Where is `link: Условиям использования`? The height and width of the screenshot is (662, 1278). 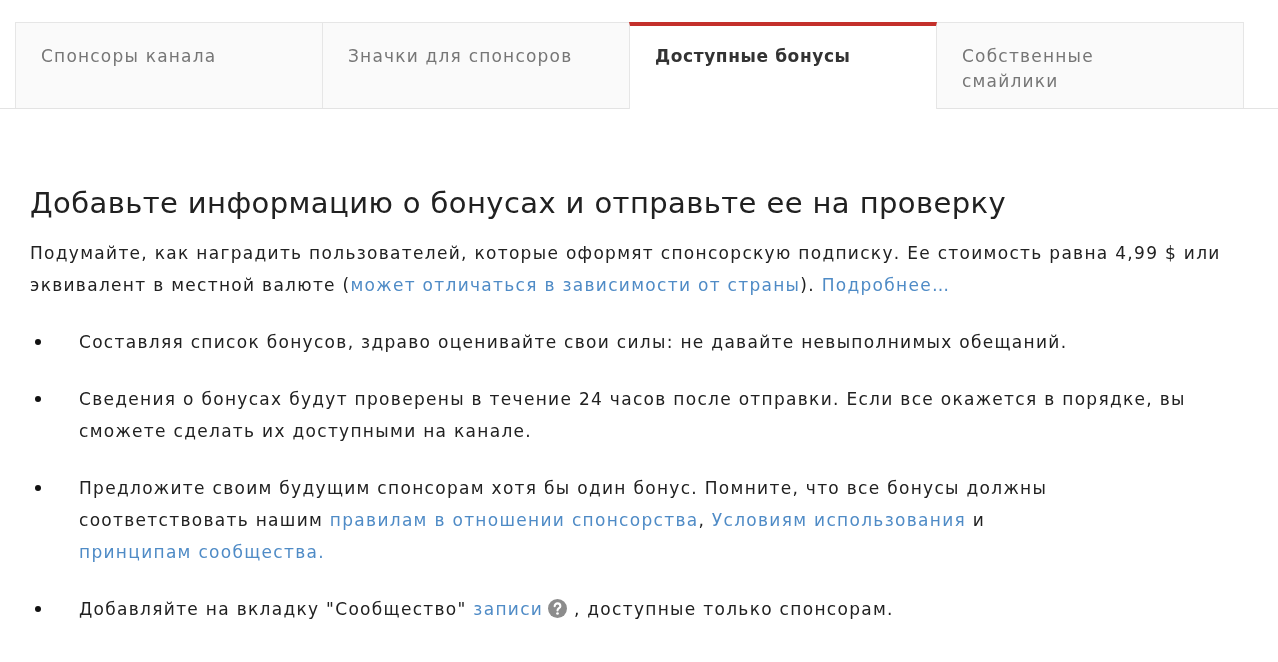 link: Условиям использования is located at coordinates (838, 520).